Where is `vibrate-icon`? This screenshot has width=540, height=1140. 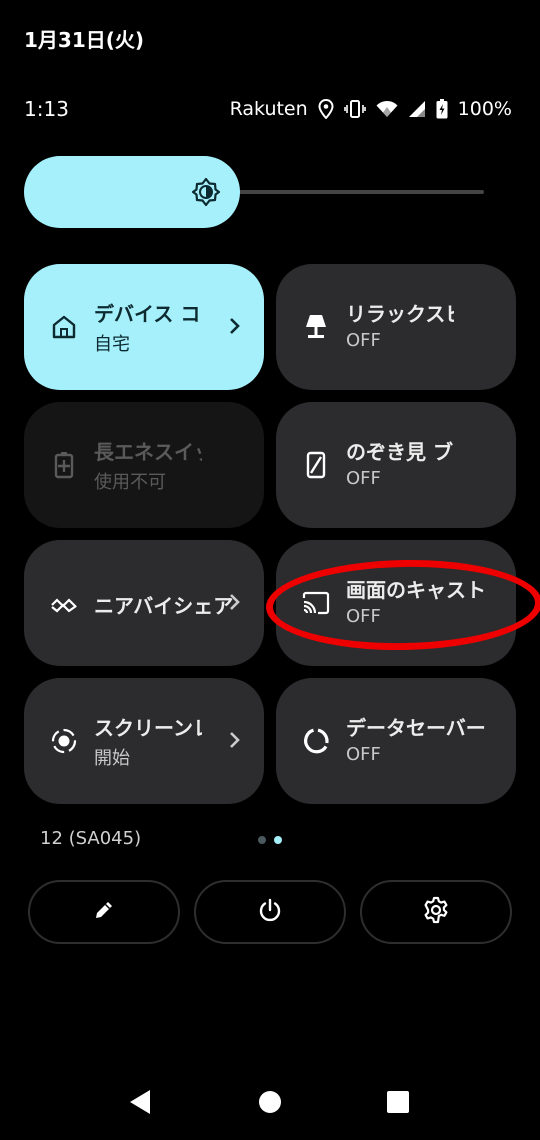
vibrate-icon is located at coordinates (354, 109).